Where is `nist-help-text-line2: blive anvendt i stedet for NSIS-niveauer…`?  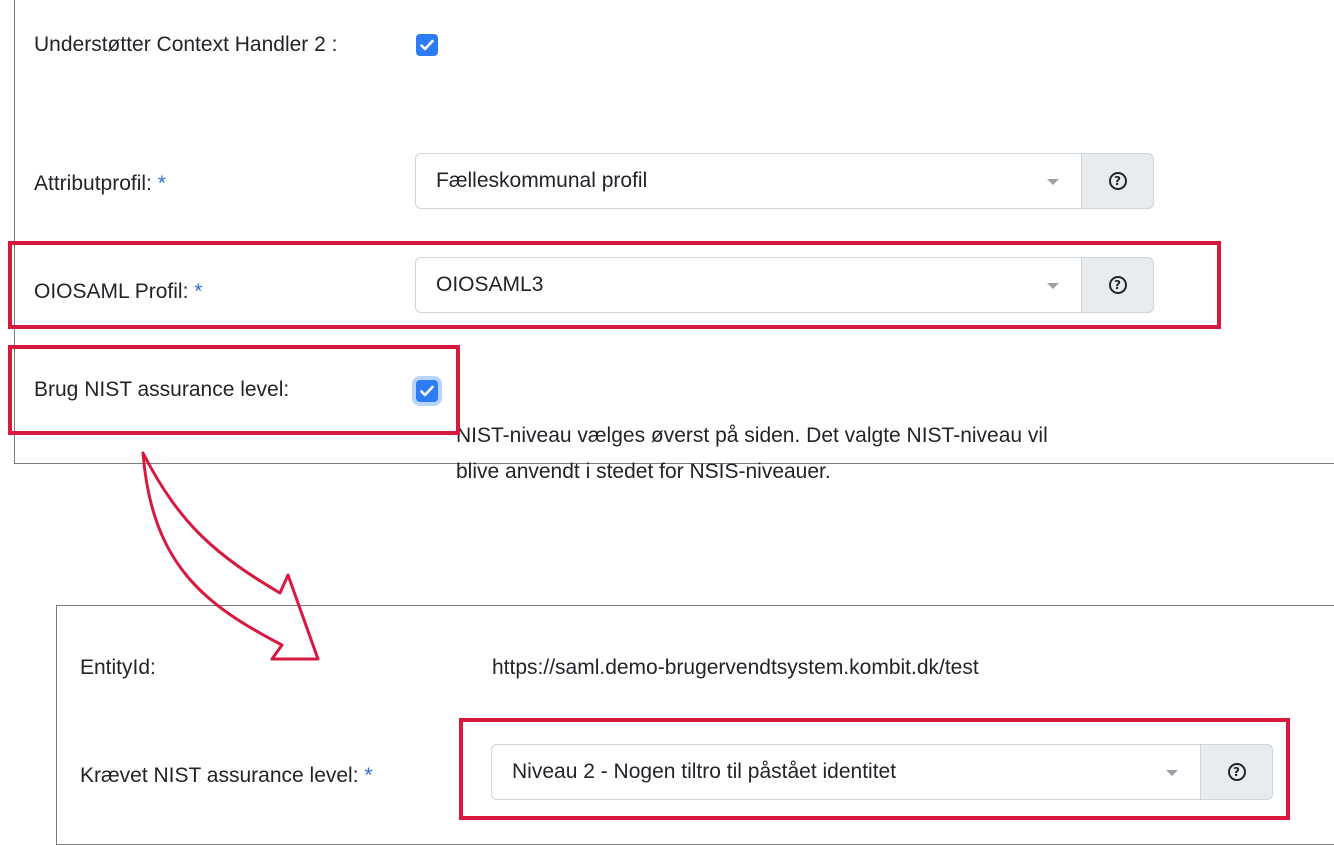
nist-help-text-line2: blive anvendt i stedet for NSIS-niveauer… is located at coordinates (643, 471).